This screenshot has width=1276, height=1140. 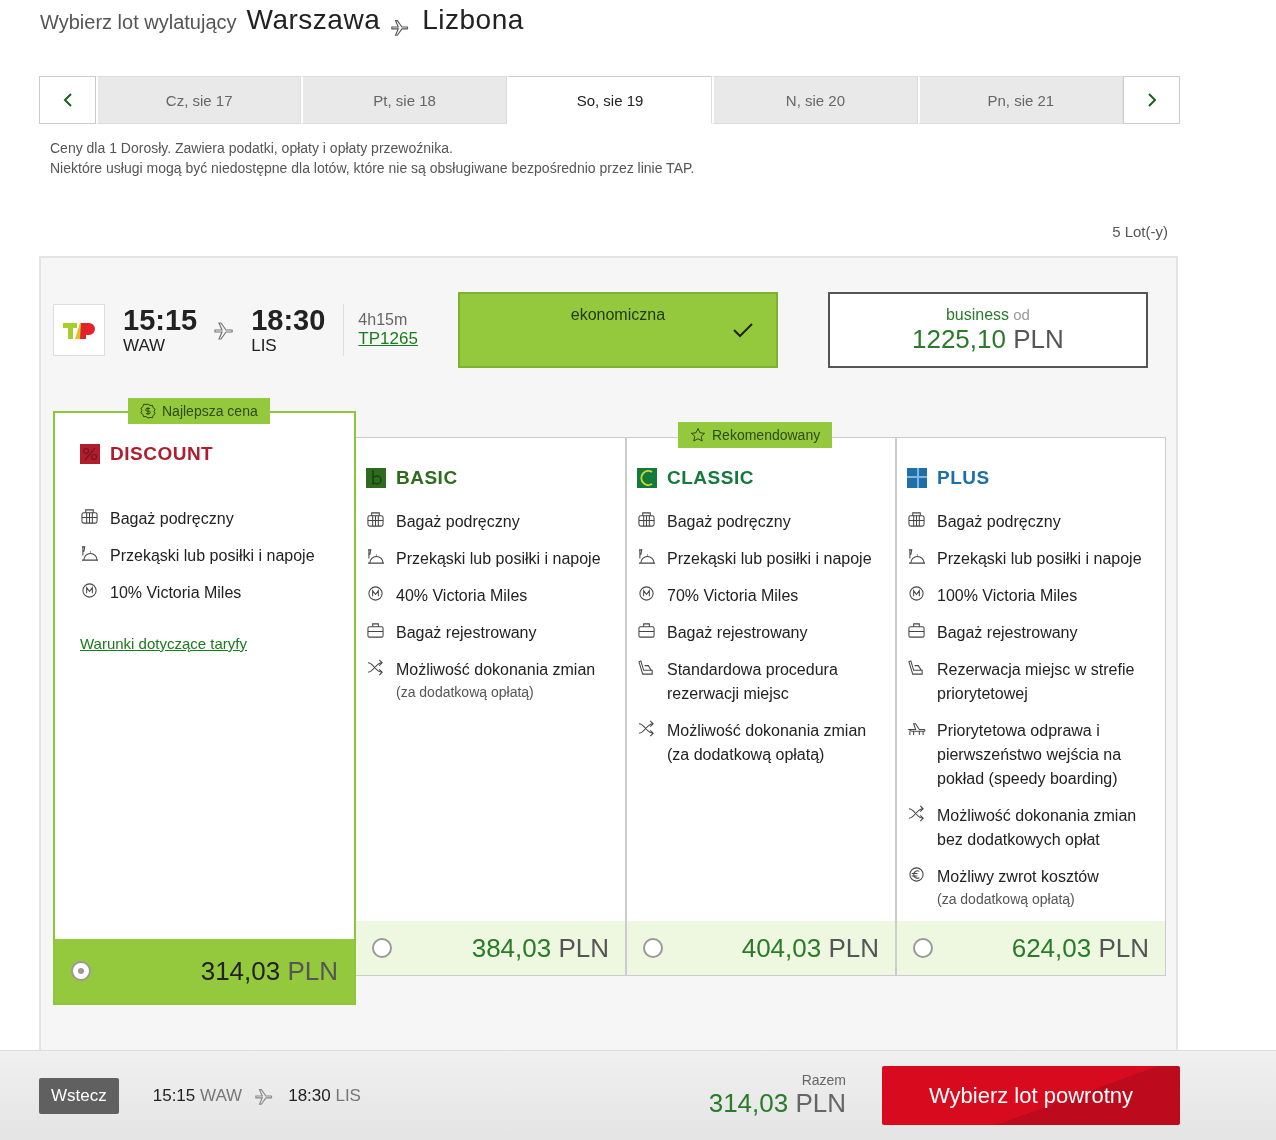 What do you see at coordinates (473, 20) in the screenshot?
I see `destination-city: Lizbona` at bounding box center [473, 20].